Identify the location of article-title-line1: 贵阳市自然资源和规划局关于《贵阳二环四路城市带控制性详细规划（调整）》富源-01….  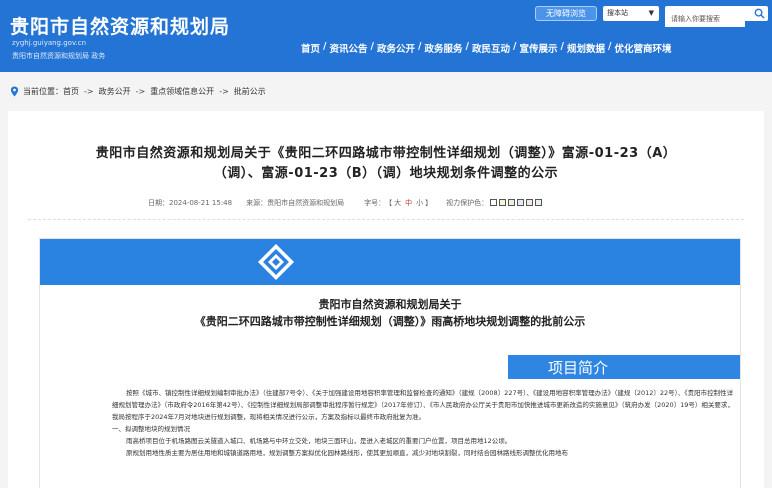
(386, 153).